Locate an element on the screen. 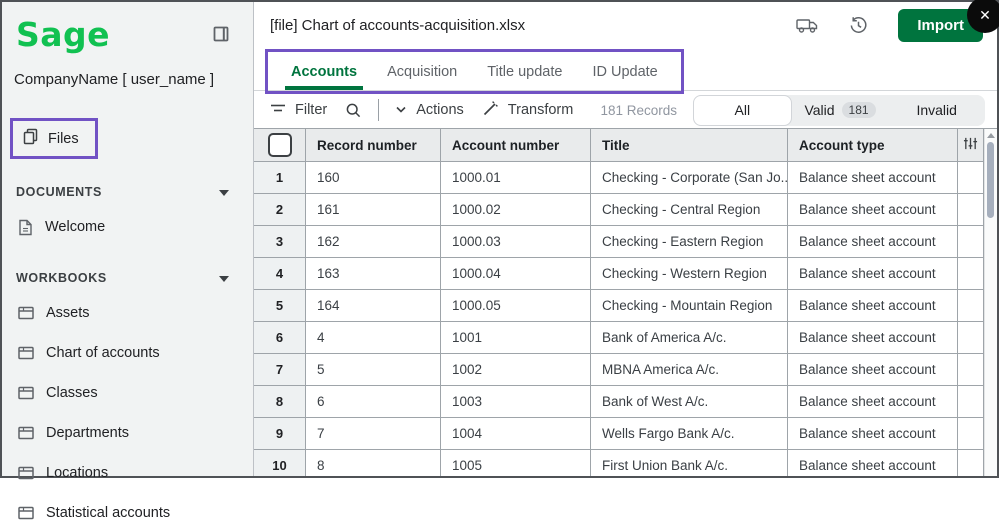 The width and height of the screenshot is (999, 531). column-header-title: Title is located at coordinates (689, 145).